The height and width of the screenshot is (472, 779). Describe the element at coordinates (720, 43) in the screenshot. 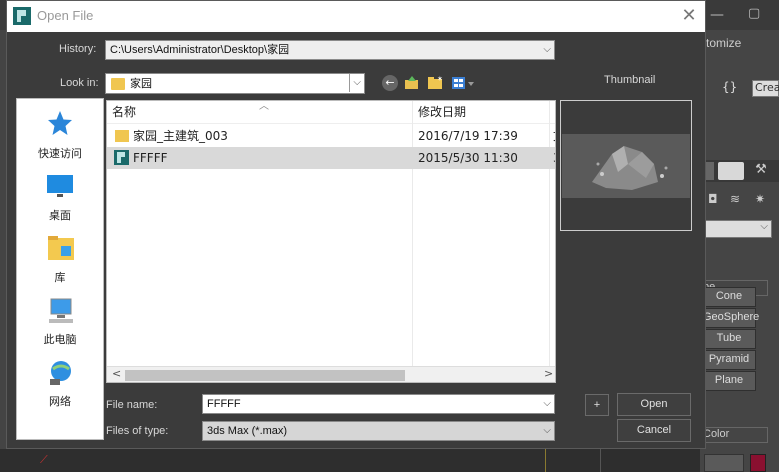

I see `customize-menu: stomize` at that location.